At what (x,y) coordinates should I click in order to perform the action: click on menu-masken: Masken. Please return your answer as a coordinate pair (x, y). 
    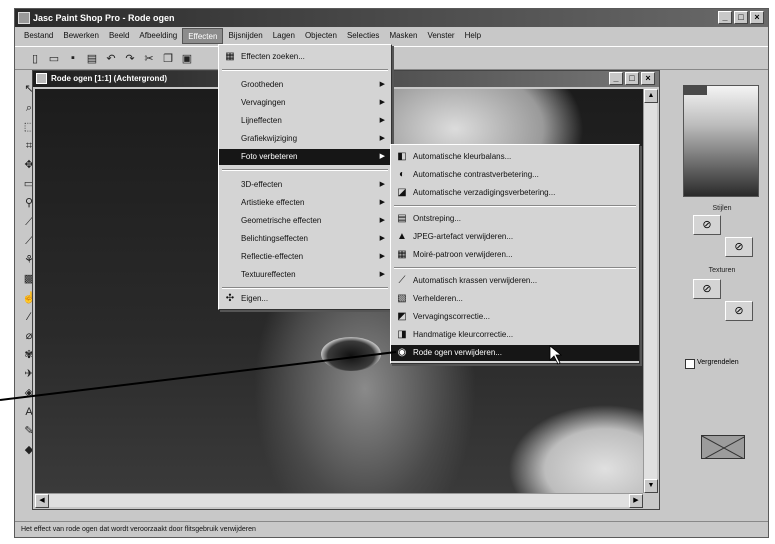
    Looking at the image, I should click on (403, 36).